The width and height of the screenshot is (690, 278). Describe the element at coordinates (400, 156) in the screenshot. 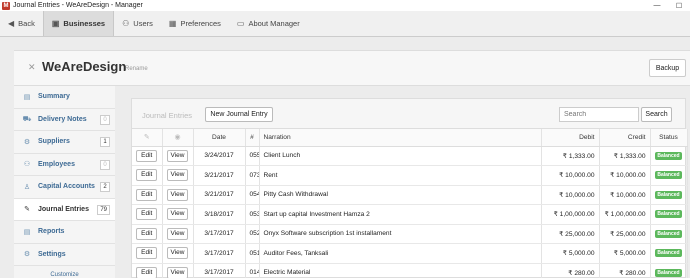

I see `row-narration: Client Lunch` at that location.